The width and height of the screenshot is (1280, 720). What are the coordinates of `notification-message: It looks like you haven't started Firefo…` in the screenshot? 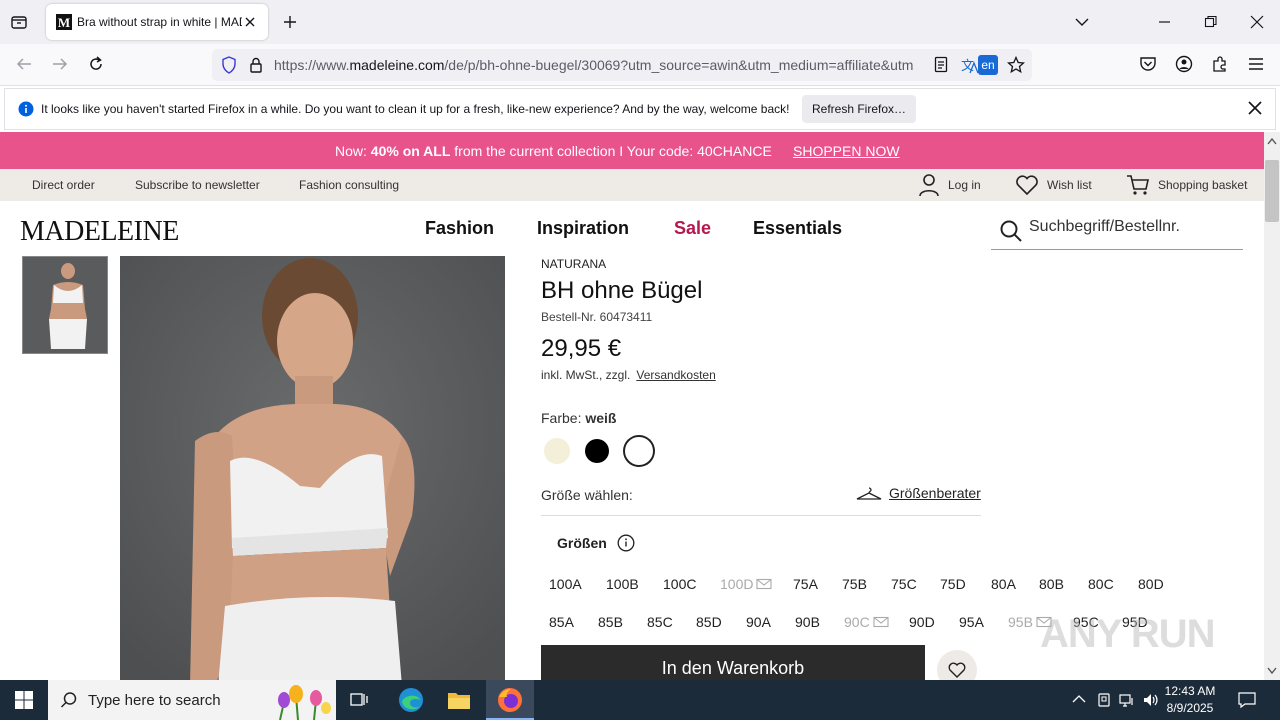 It's located at (415, 109).